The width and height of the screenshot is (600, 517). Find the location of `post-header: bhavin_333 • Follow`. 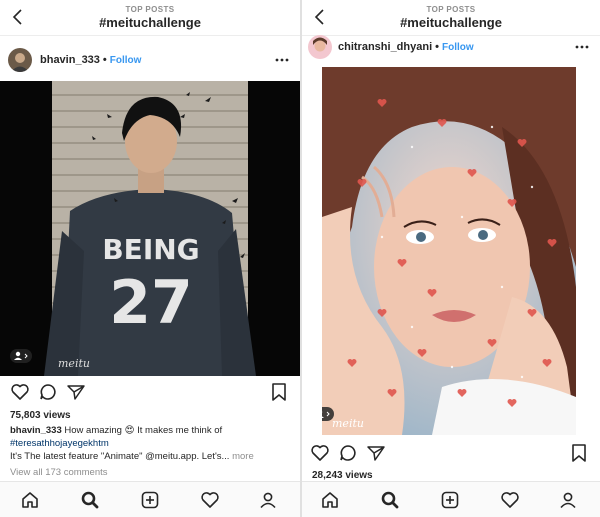

post-header: bhavin_333 • Follow is located at coordinates (150, 61).